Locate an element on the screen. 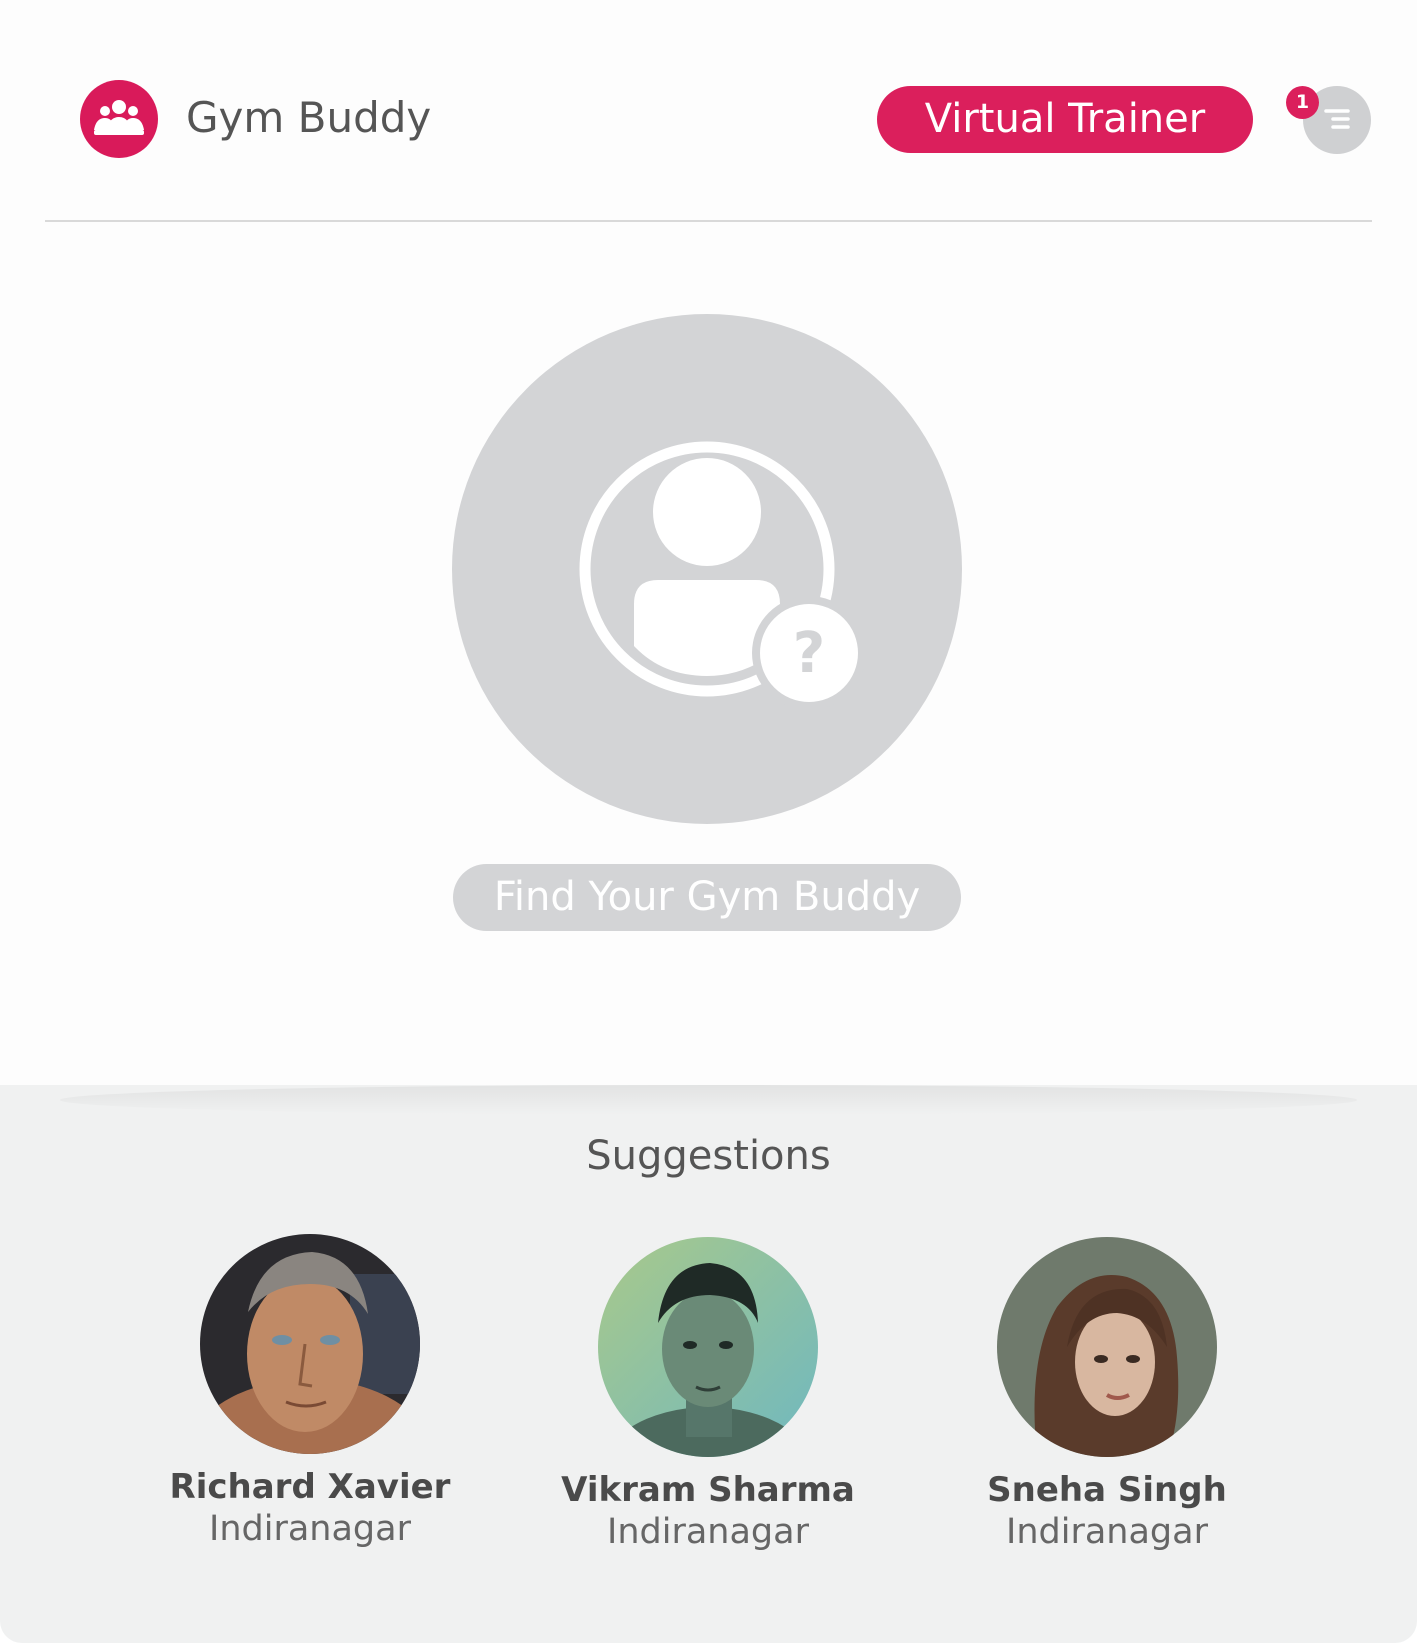 The image size is (1417, 1643). suggestion-card: Sneha Singh Indiranagar is located at coordinates (1107, 1397).